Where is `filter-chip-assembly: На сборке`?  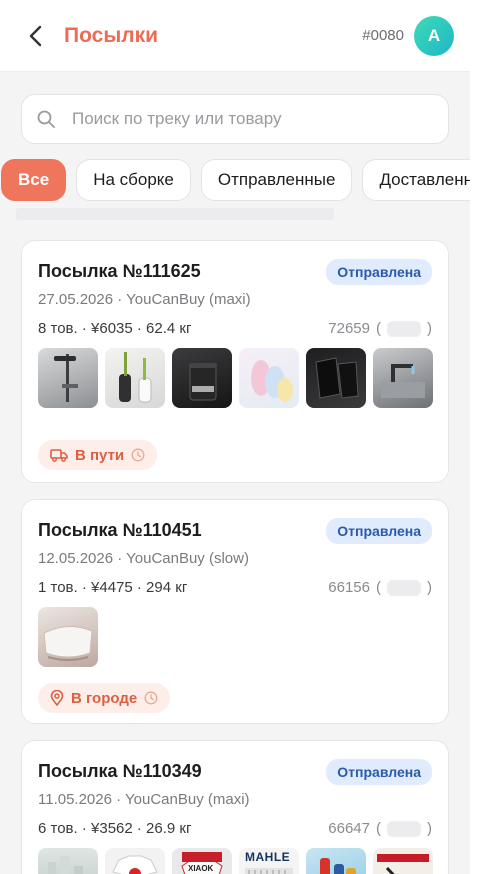
filter-chip-assembly: На сборке is located at coordinates (133, 180).